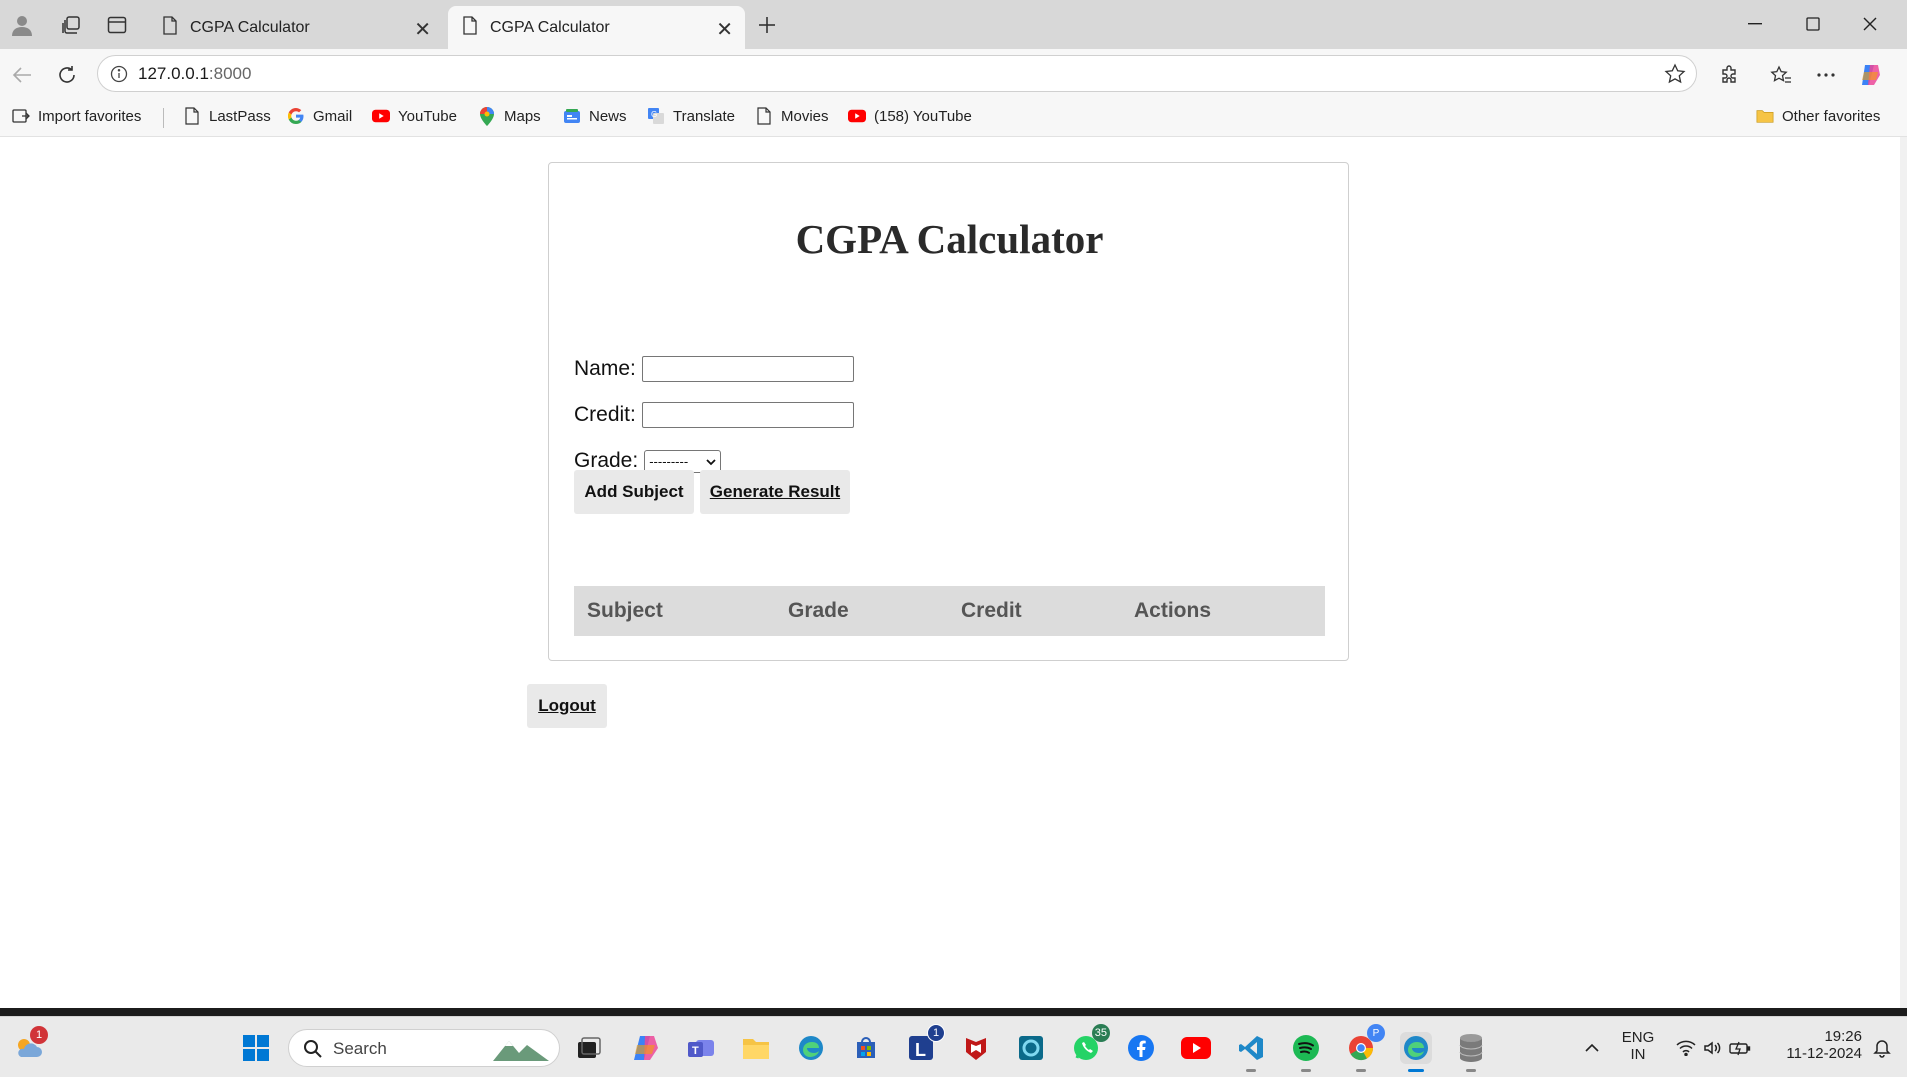  Describe the element at coordinates (250, 27) in the screenshot. I see `tab-title: CGPA Calculator` at that location.